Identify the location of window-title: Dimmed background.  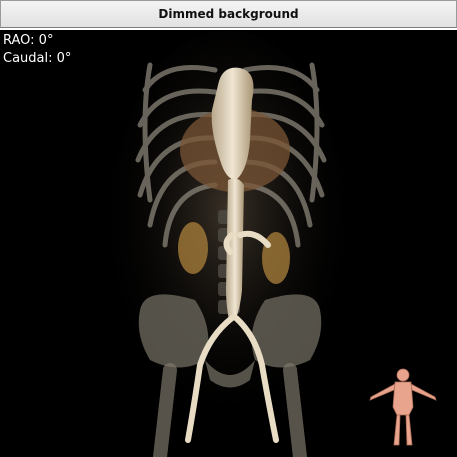
(228, 14).